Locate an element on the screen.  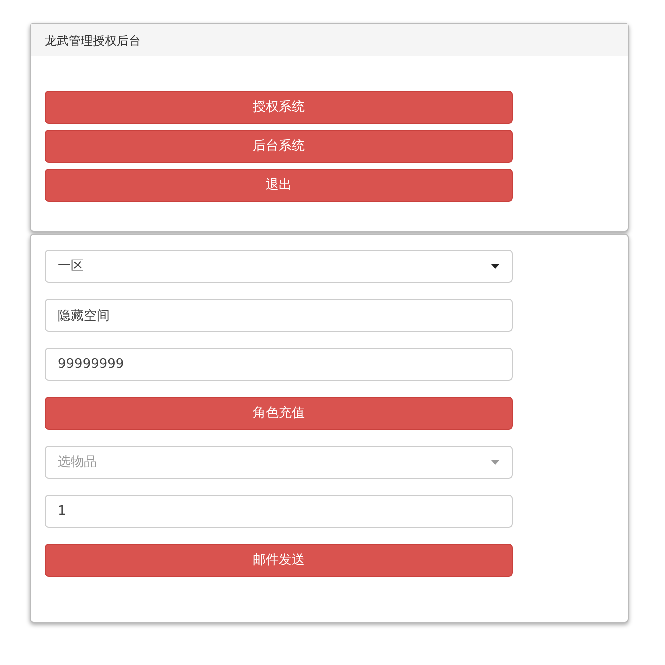
submit-button: 邮件发送 is located at coordinates (279, 560).